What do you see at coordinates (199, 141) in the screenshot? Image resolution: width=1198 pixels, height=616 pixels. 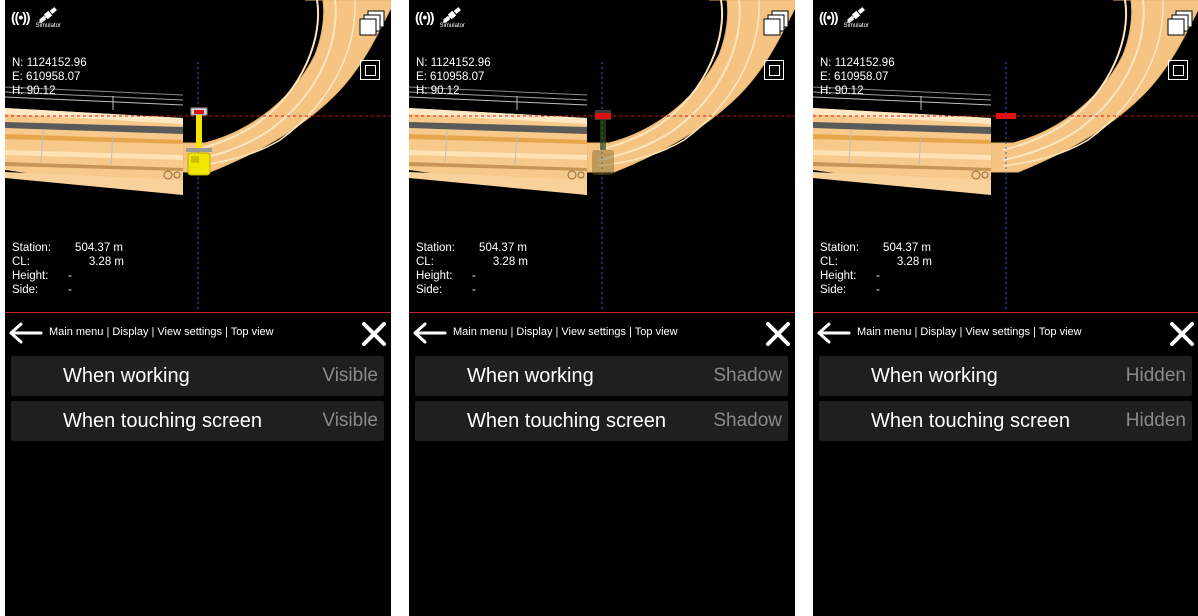 I see `excavator-model` at bounding box center [199, 141].